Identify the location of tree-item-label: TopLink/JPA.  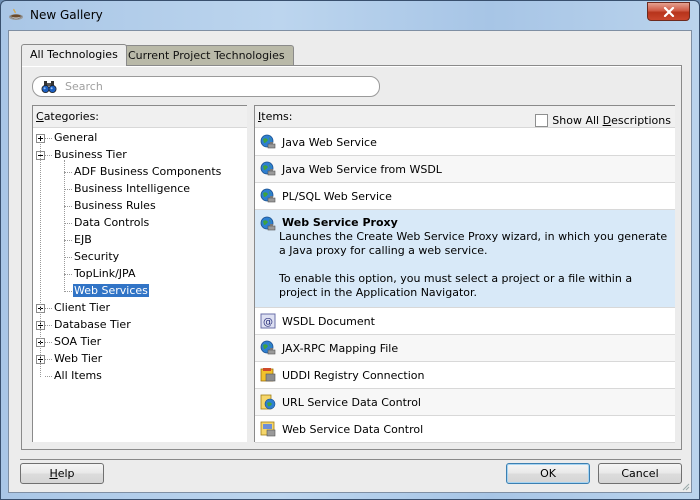
(105, 273).